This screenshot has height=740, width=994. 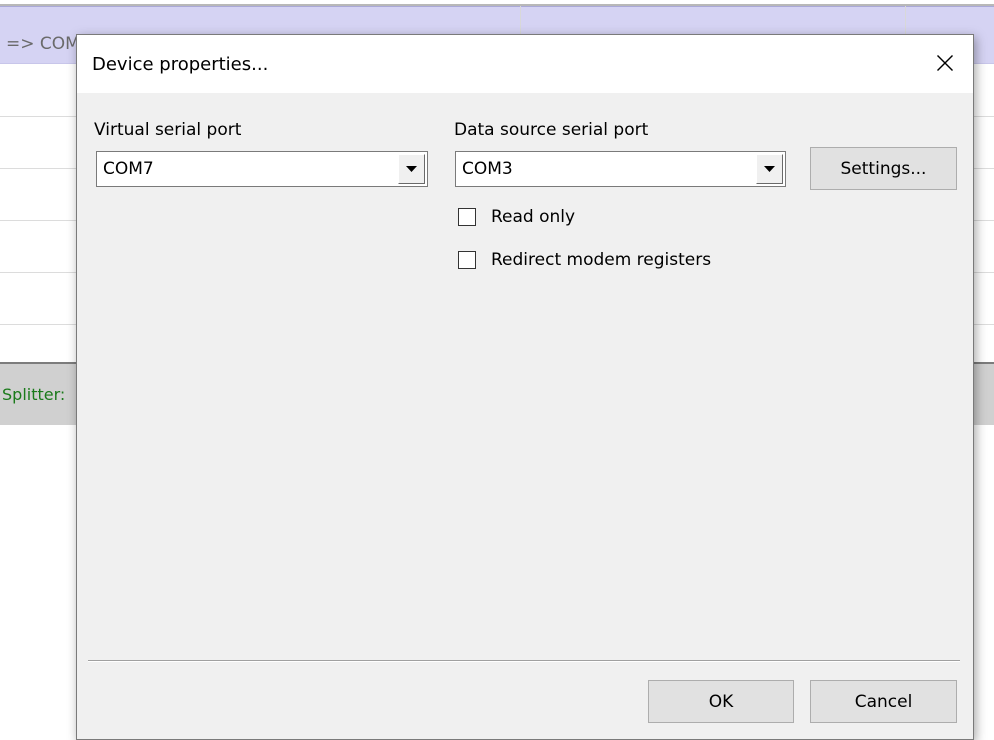 What do you see at coordinates (721, 701) in the screenshot?
I see `ok-button: OK` at bounding box center [721, 701].